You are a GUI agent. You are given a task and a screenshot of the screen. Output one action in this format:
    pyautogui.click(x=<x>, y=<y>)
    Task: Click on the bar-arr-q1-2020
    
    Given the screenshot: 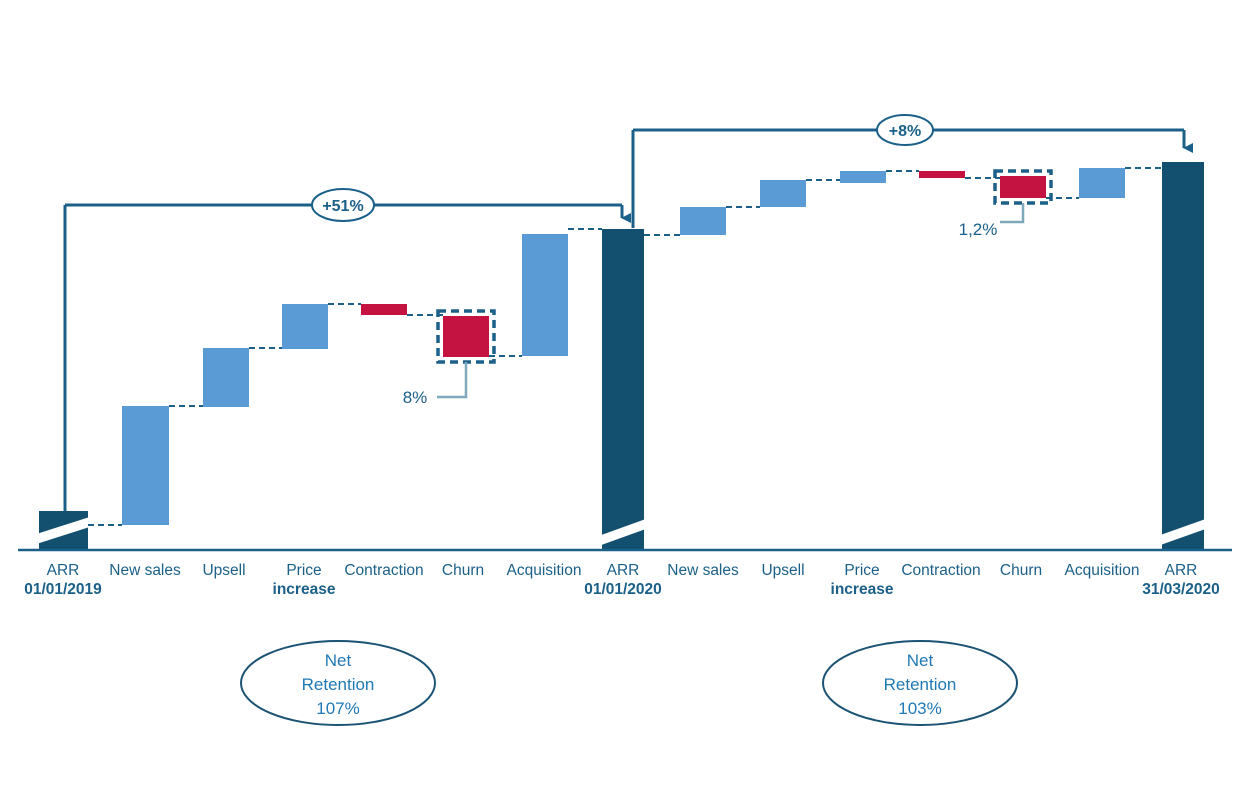 What is the action you would take?
    pyautogui.click(x=1183, y=355)
    